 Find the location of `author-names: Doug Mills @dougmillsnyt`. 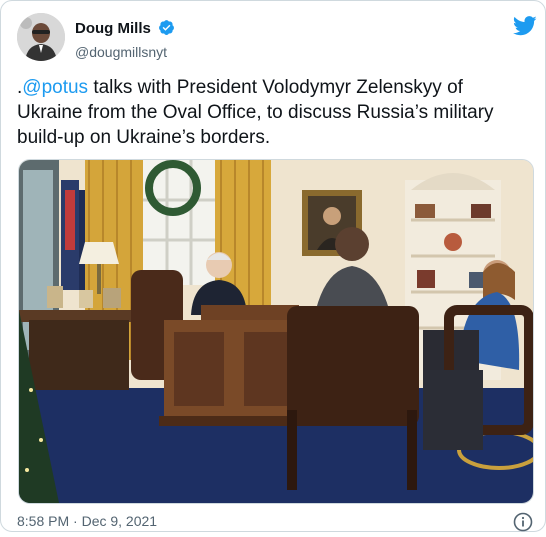

author-names: Doug Mills @dougmillsnyt is located at coordinates (125, 39).